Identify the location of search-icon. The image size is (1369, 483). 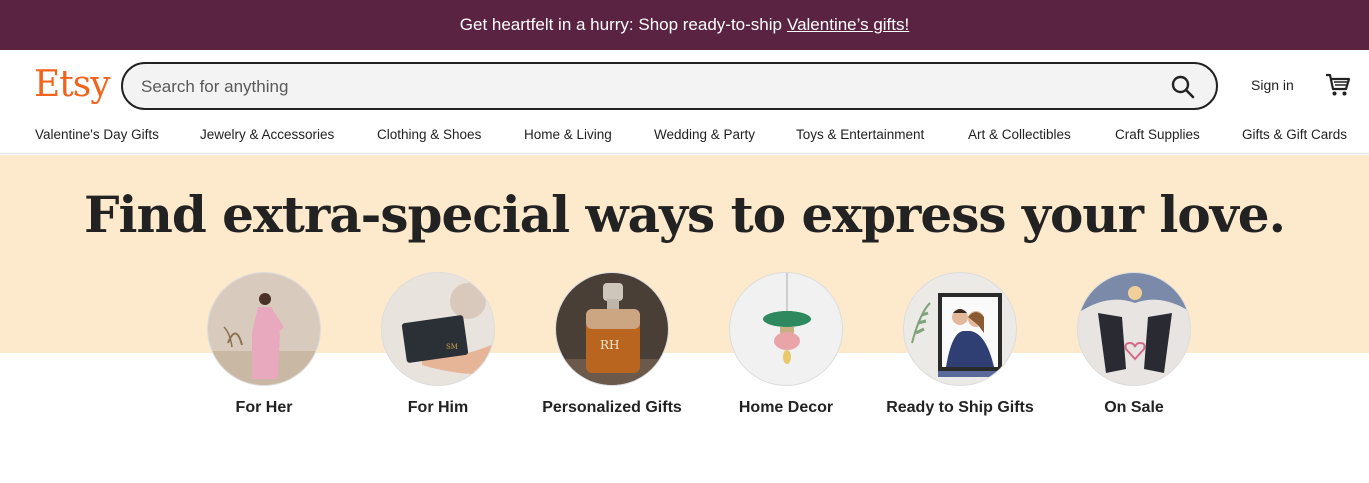
(1183, 87).